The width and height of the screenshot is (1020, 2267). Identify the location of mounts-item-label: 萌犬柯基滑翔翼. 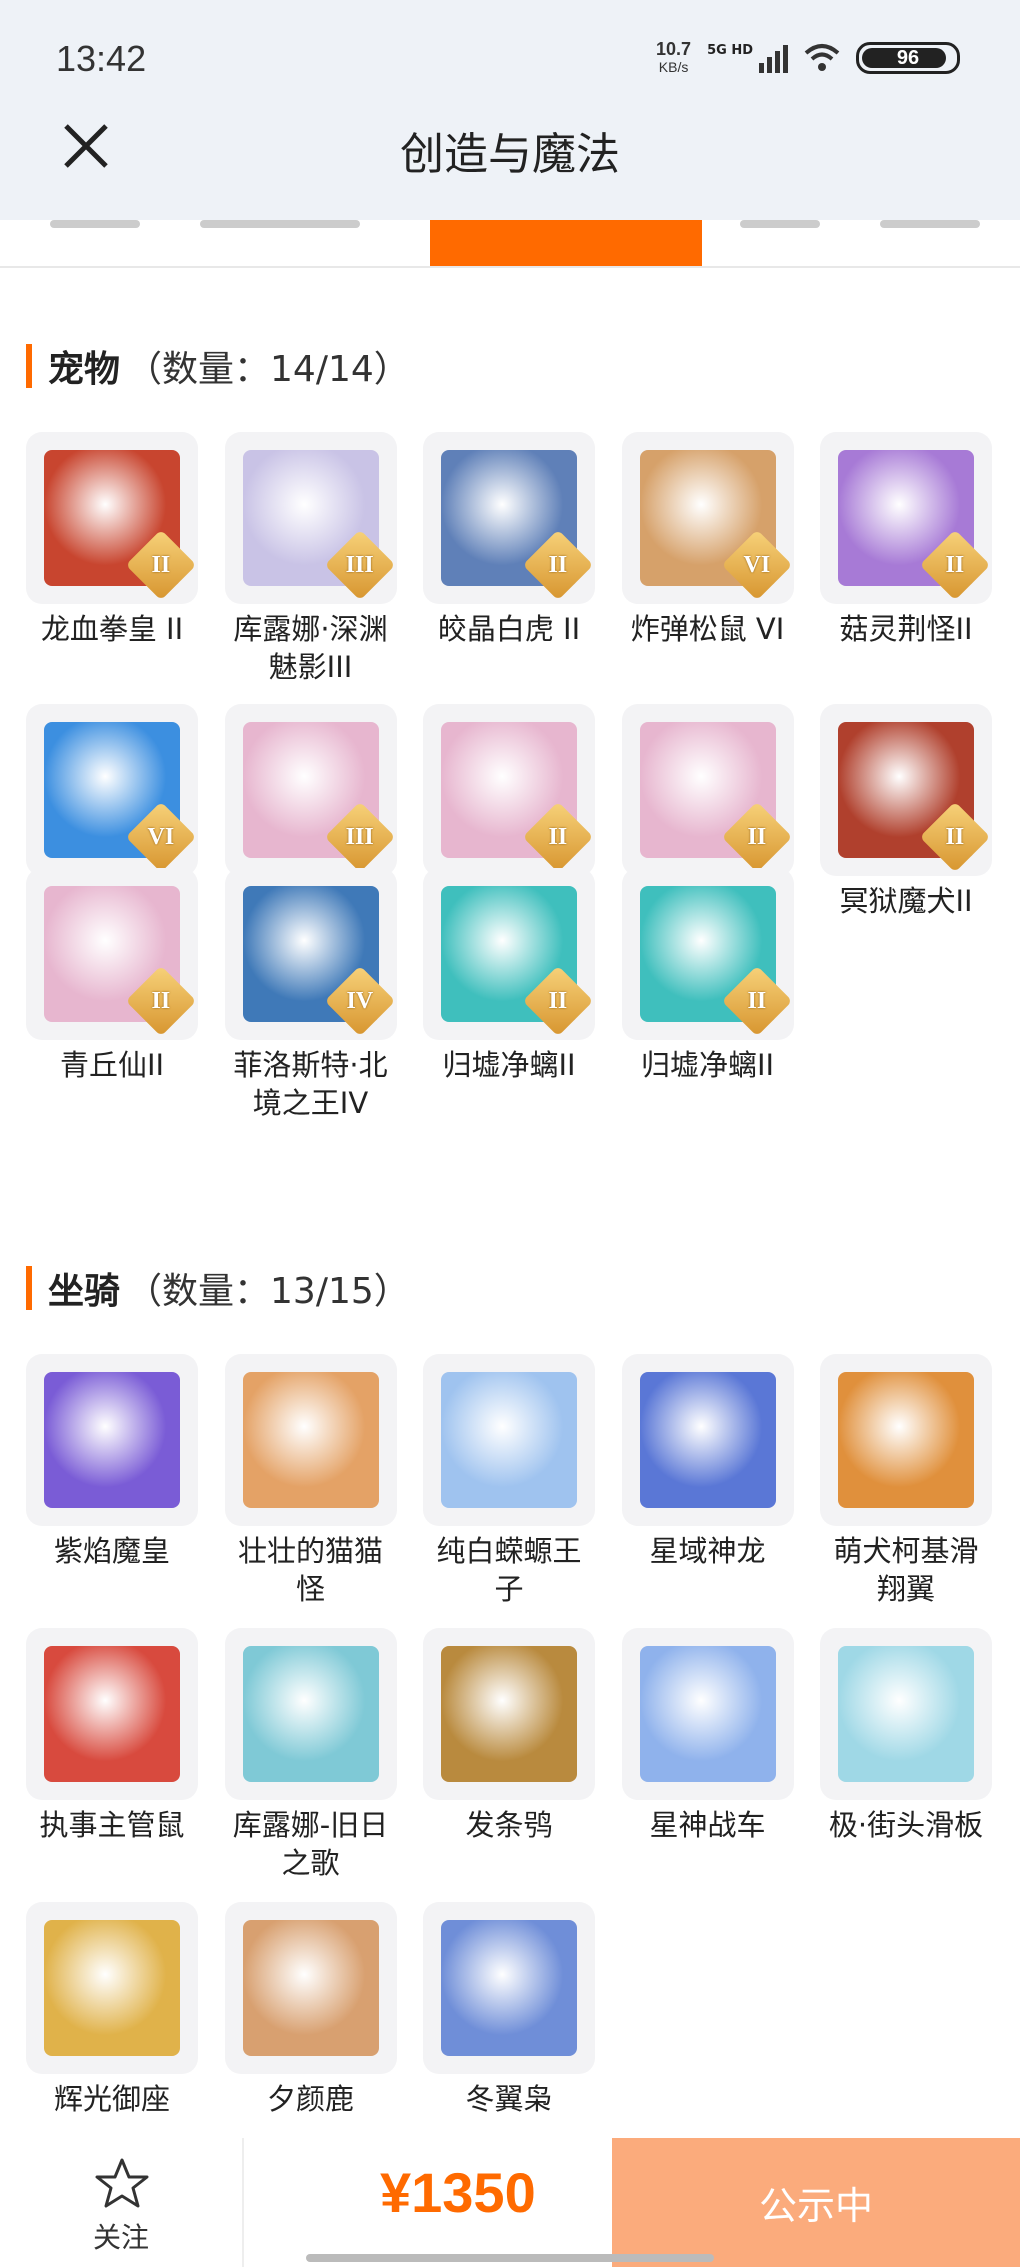
(906, 1570).